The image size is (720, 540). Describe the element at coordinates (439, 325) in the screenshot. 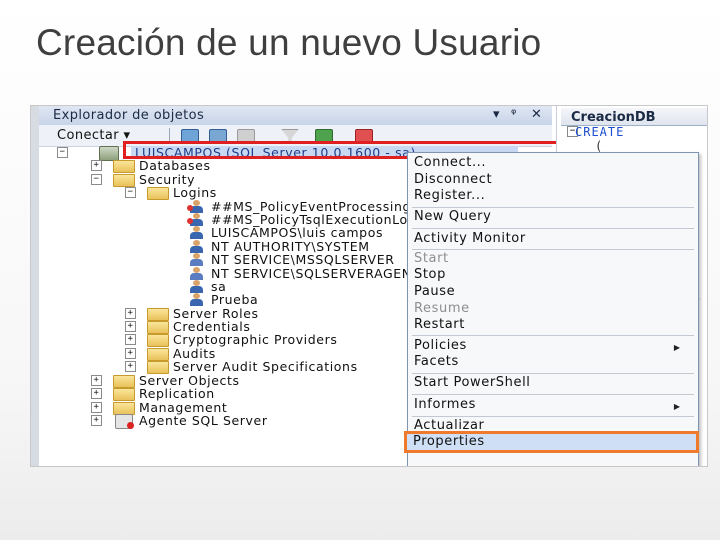

I see `menu-item-restart: Restart` at that location.